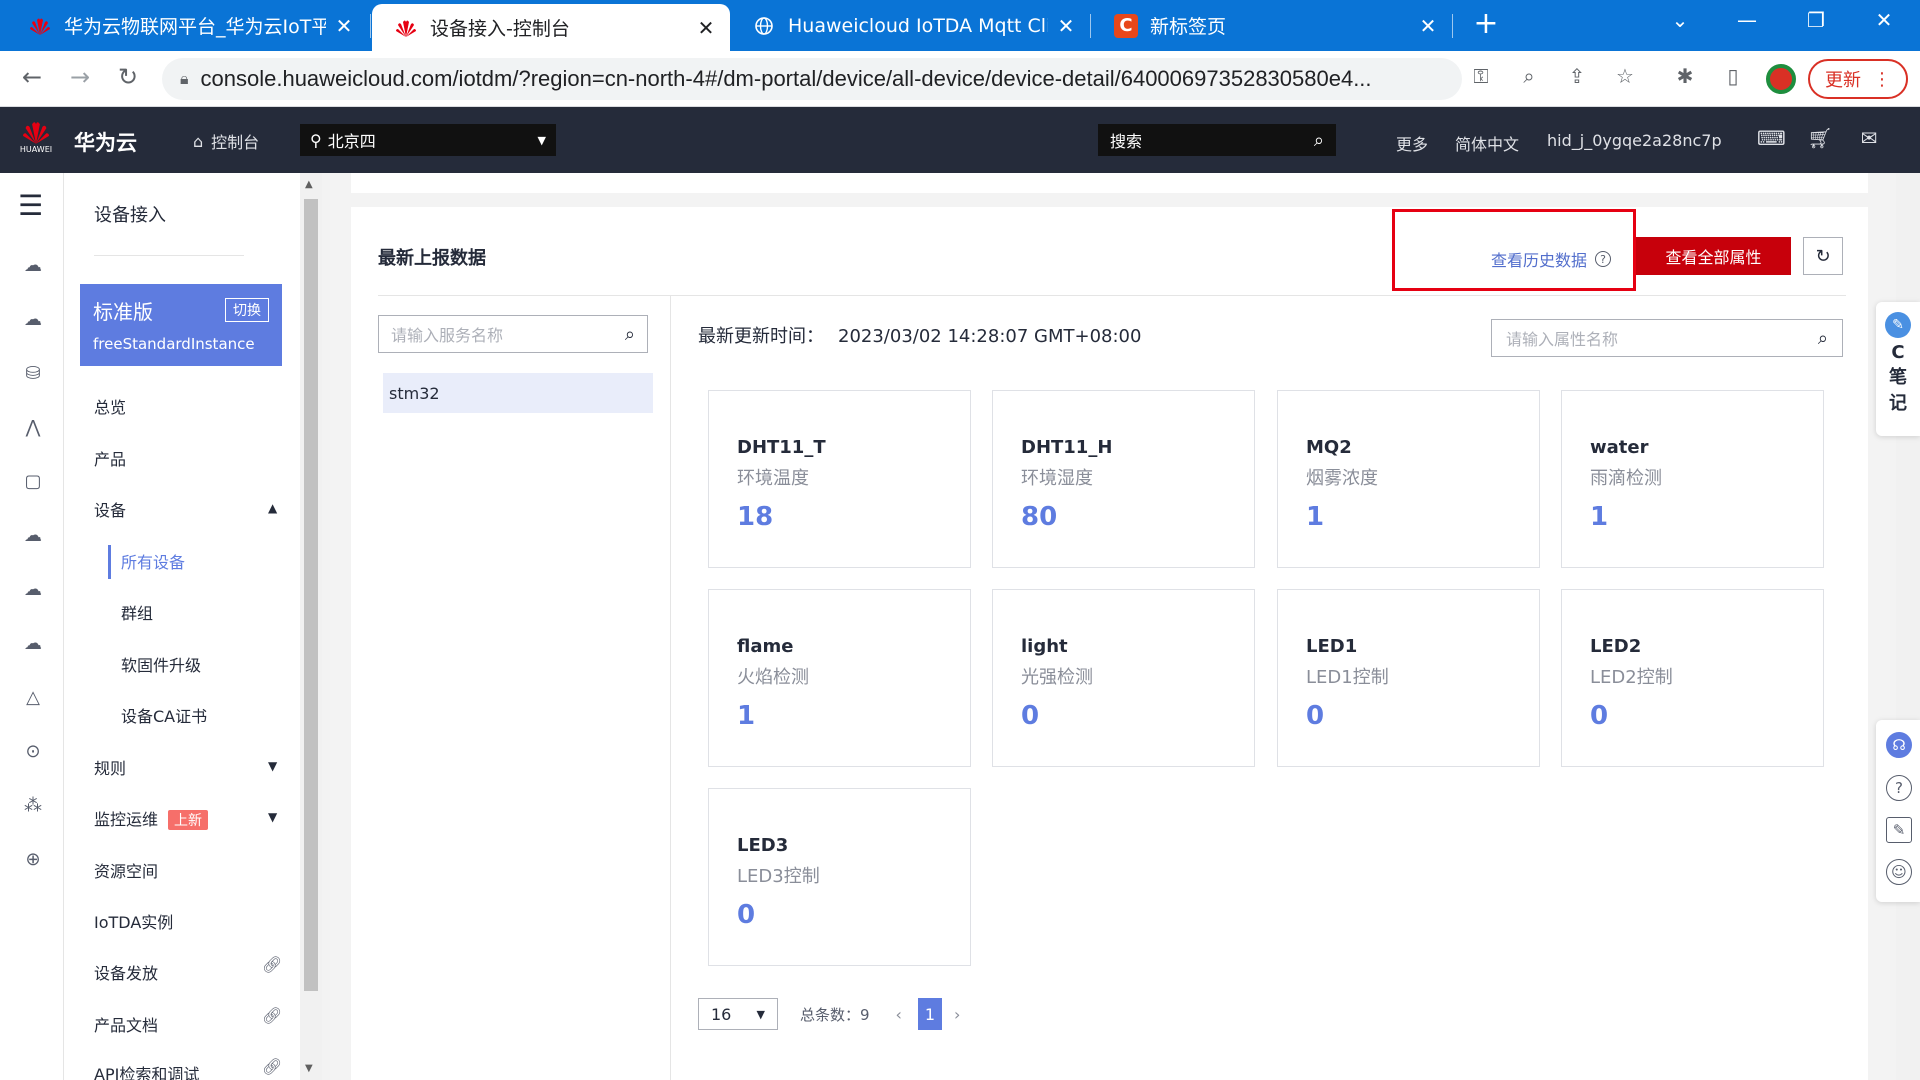 The height and width of the screenshot is (1080, 1920). What do you see at coordinates (1816, 20) in the screenshot?
I see `restore-icon: ❐` at bounding box center [1816, 20].